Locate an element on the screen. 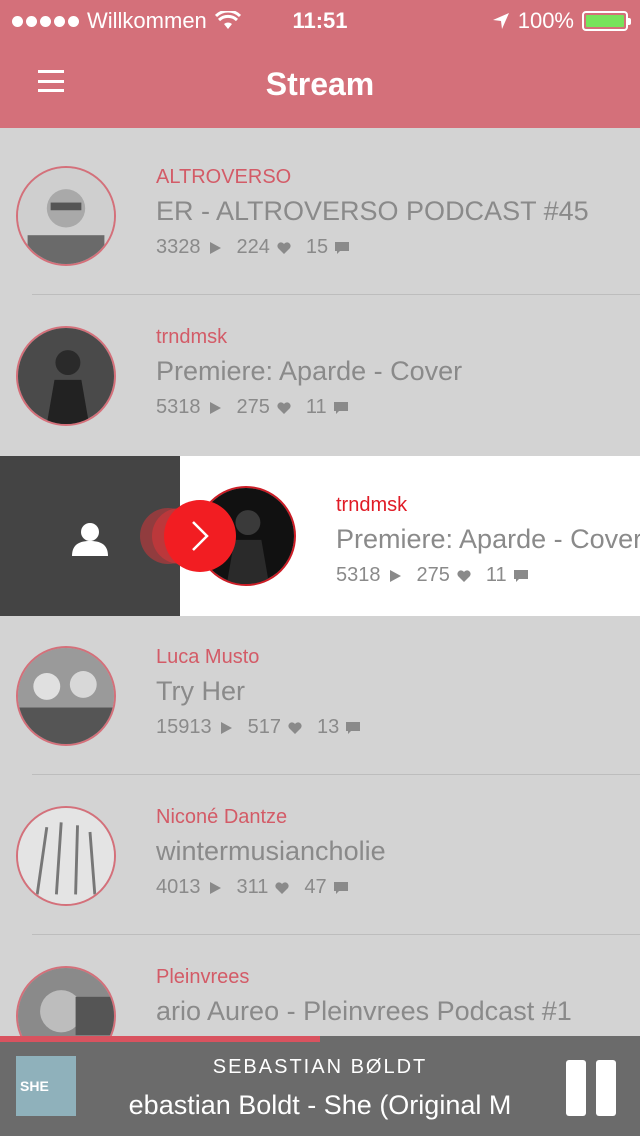 The width and height of the screenshot is (640, 1136). chevron-right-icon is located at coordinates (200, 536).